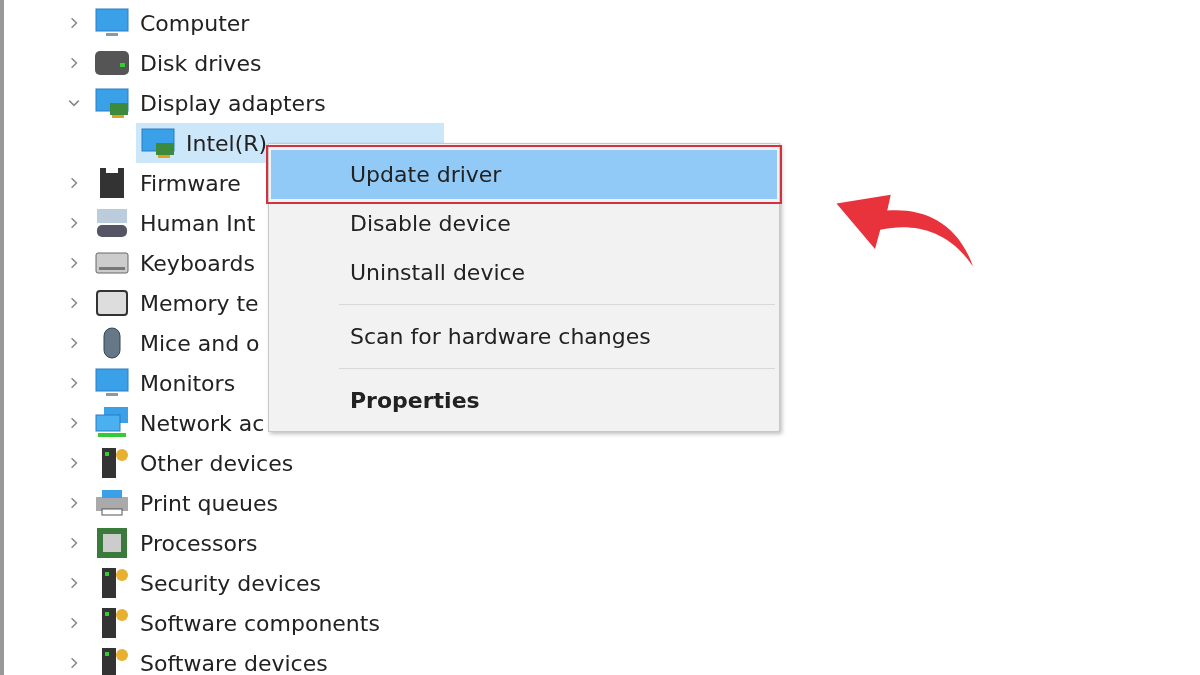 The height and width of the screenshot is (675, 1200). I want to click on tree-item: Keyboards, so click(159, 263).